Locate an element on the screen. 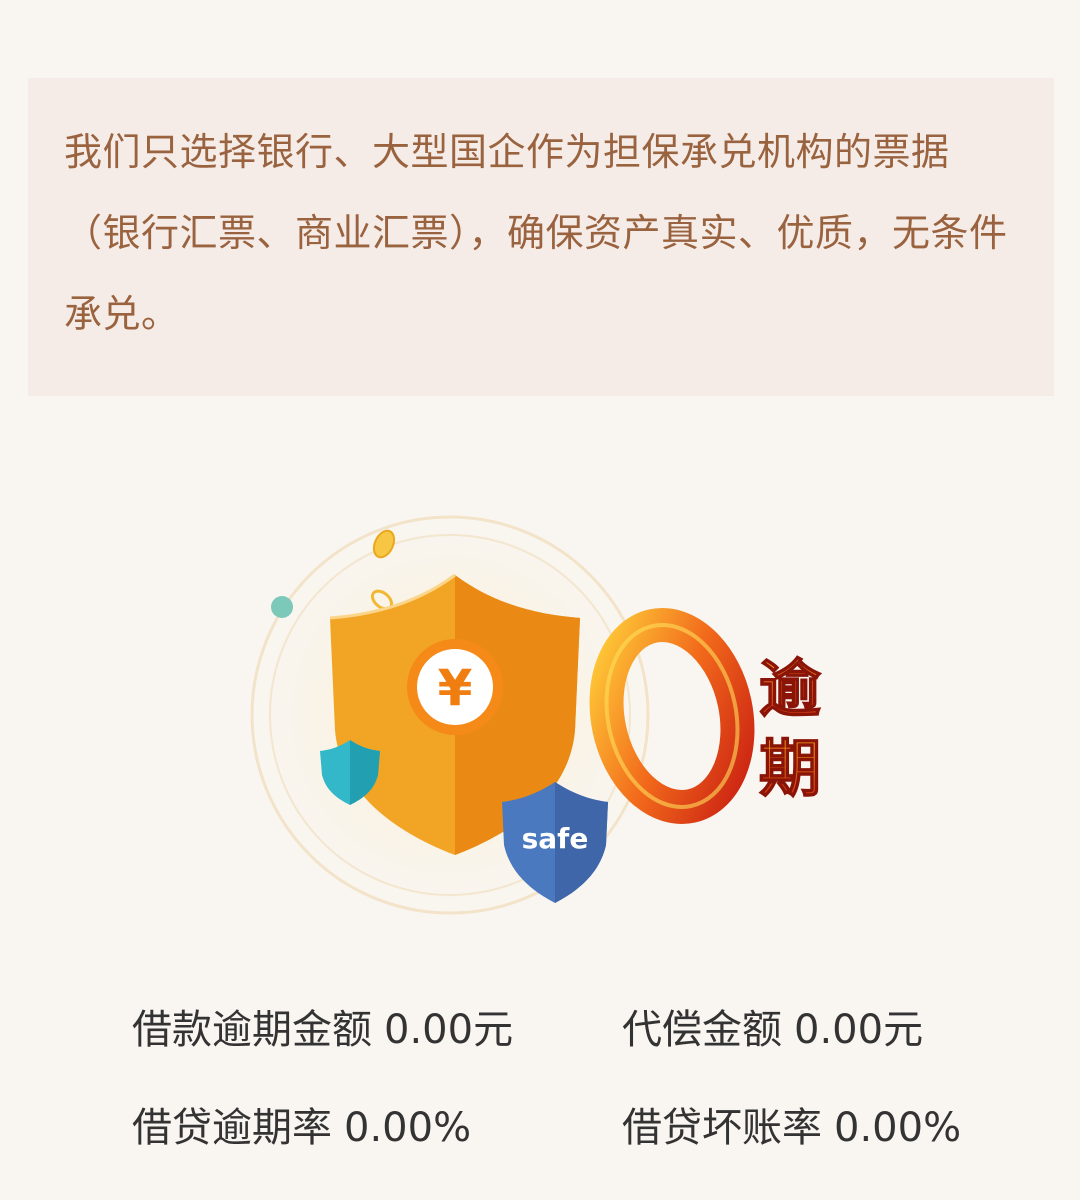 The height and width of the screenshot is (1200, 1080). stat-compensation-amount: 代偿金额 0.00元 is located at coordinates (772, 1030).